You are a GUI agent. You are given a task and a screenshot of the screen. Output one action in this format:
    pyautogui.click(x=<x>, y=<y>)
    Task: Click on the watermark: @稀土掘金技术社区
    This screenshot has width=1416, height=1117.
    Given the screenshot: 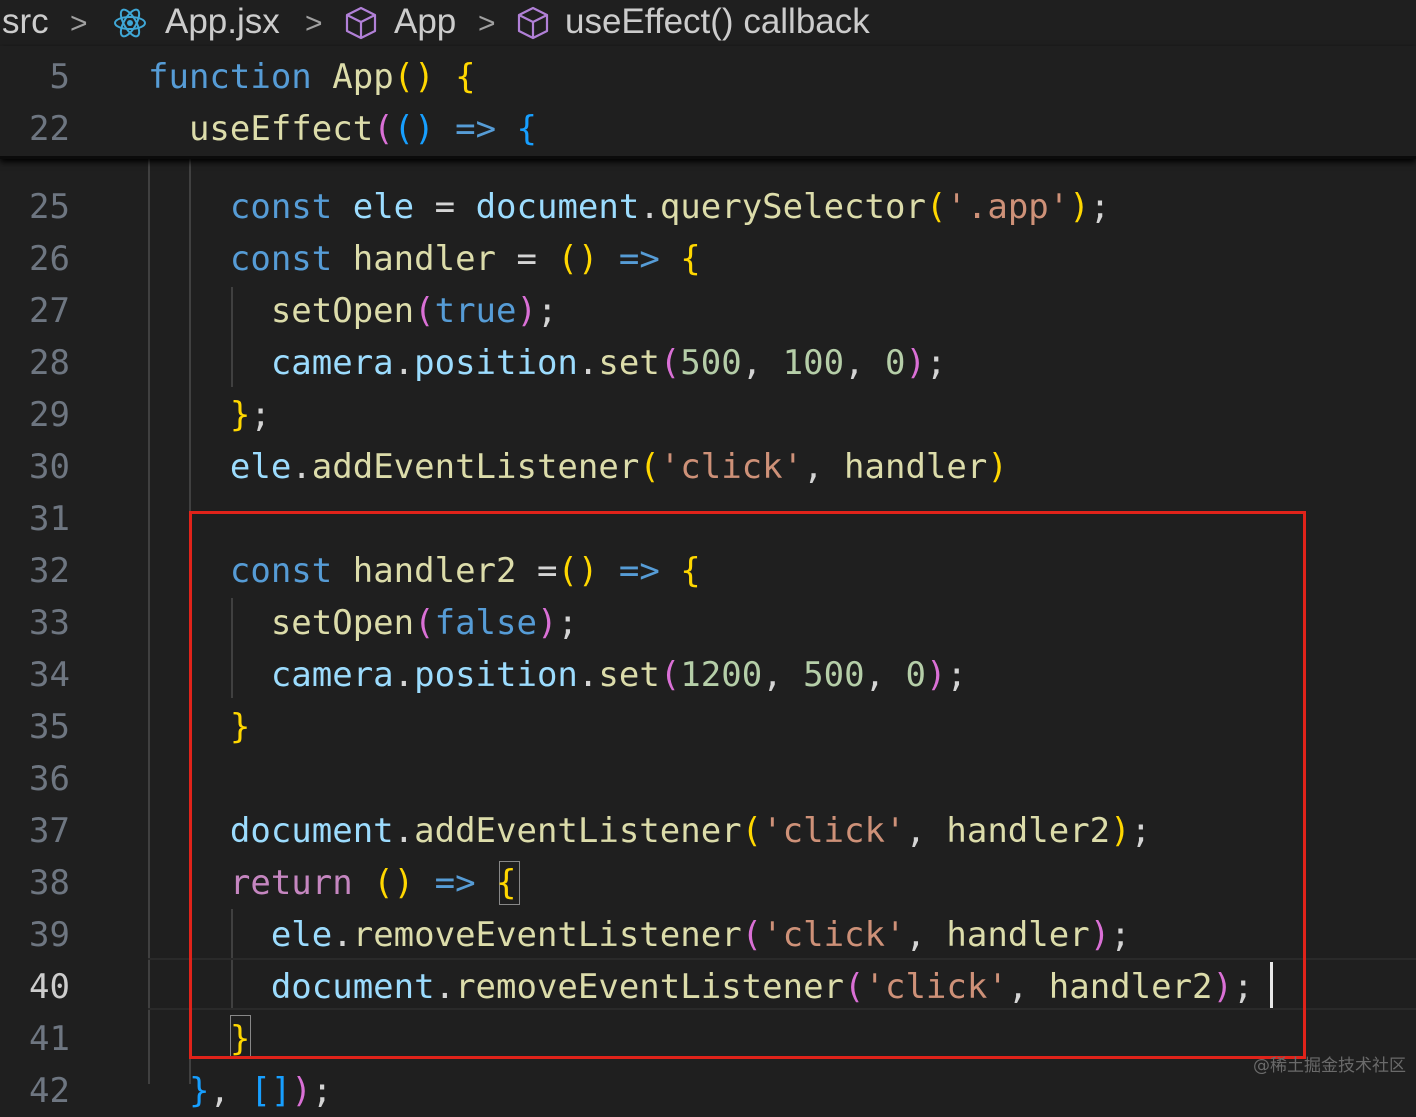 What is the action you would take?
    pyautogui.click(x=1329, y=1066)
    